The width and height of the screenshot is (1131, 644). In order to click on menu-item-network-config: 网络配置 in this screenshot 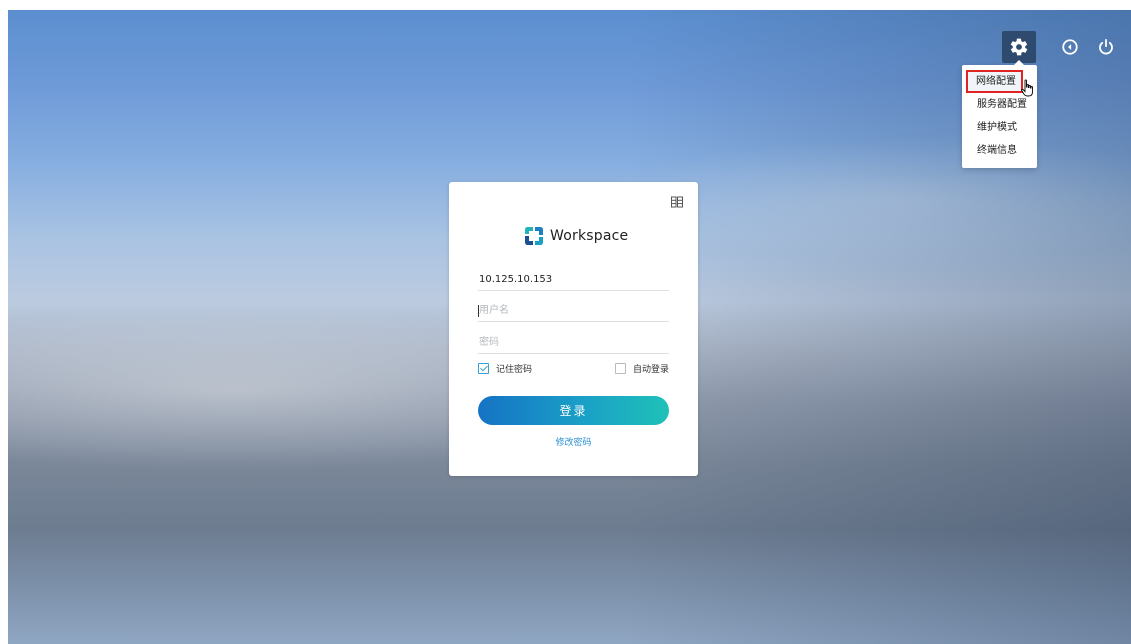, I will do `click(994, 81)`.